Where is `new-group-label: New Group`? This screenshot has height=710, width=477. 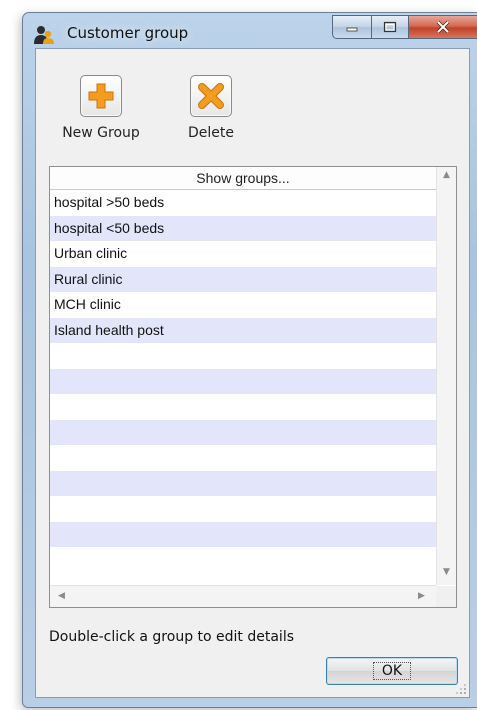
new-group-label: New Group is located at coordinates (101, 133).